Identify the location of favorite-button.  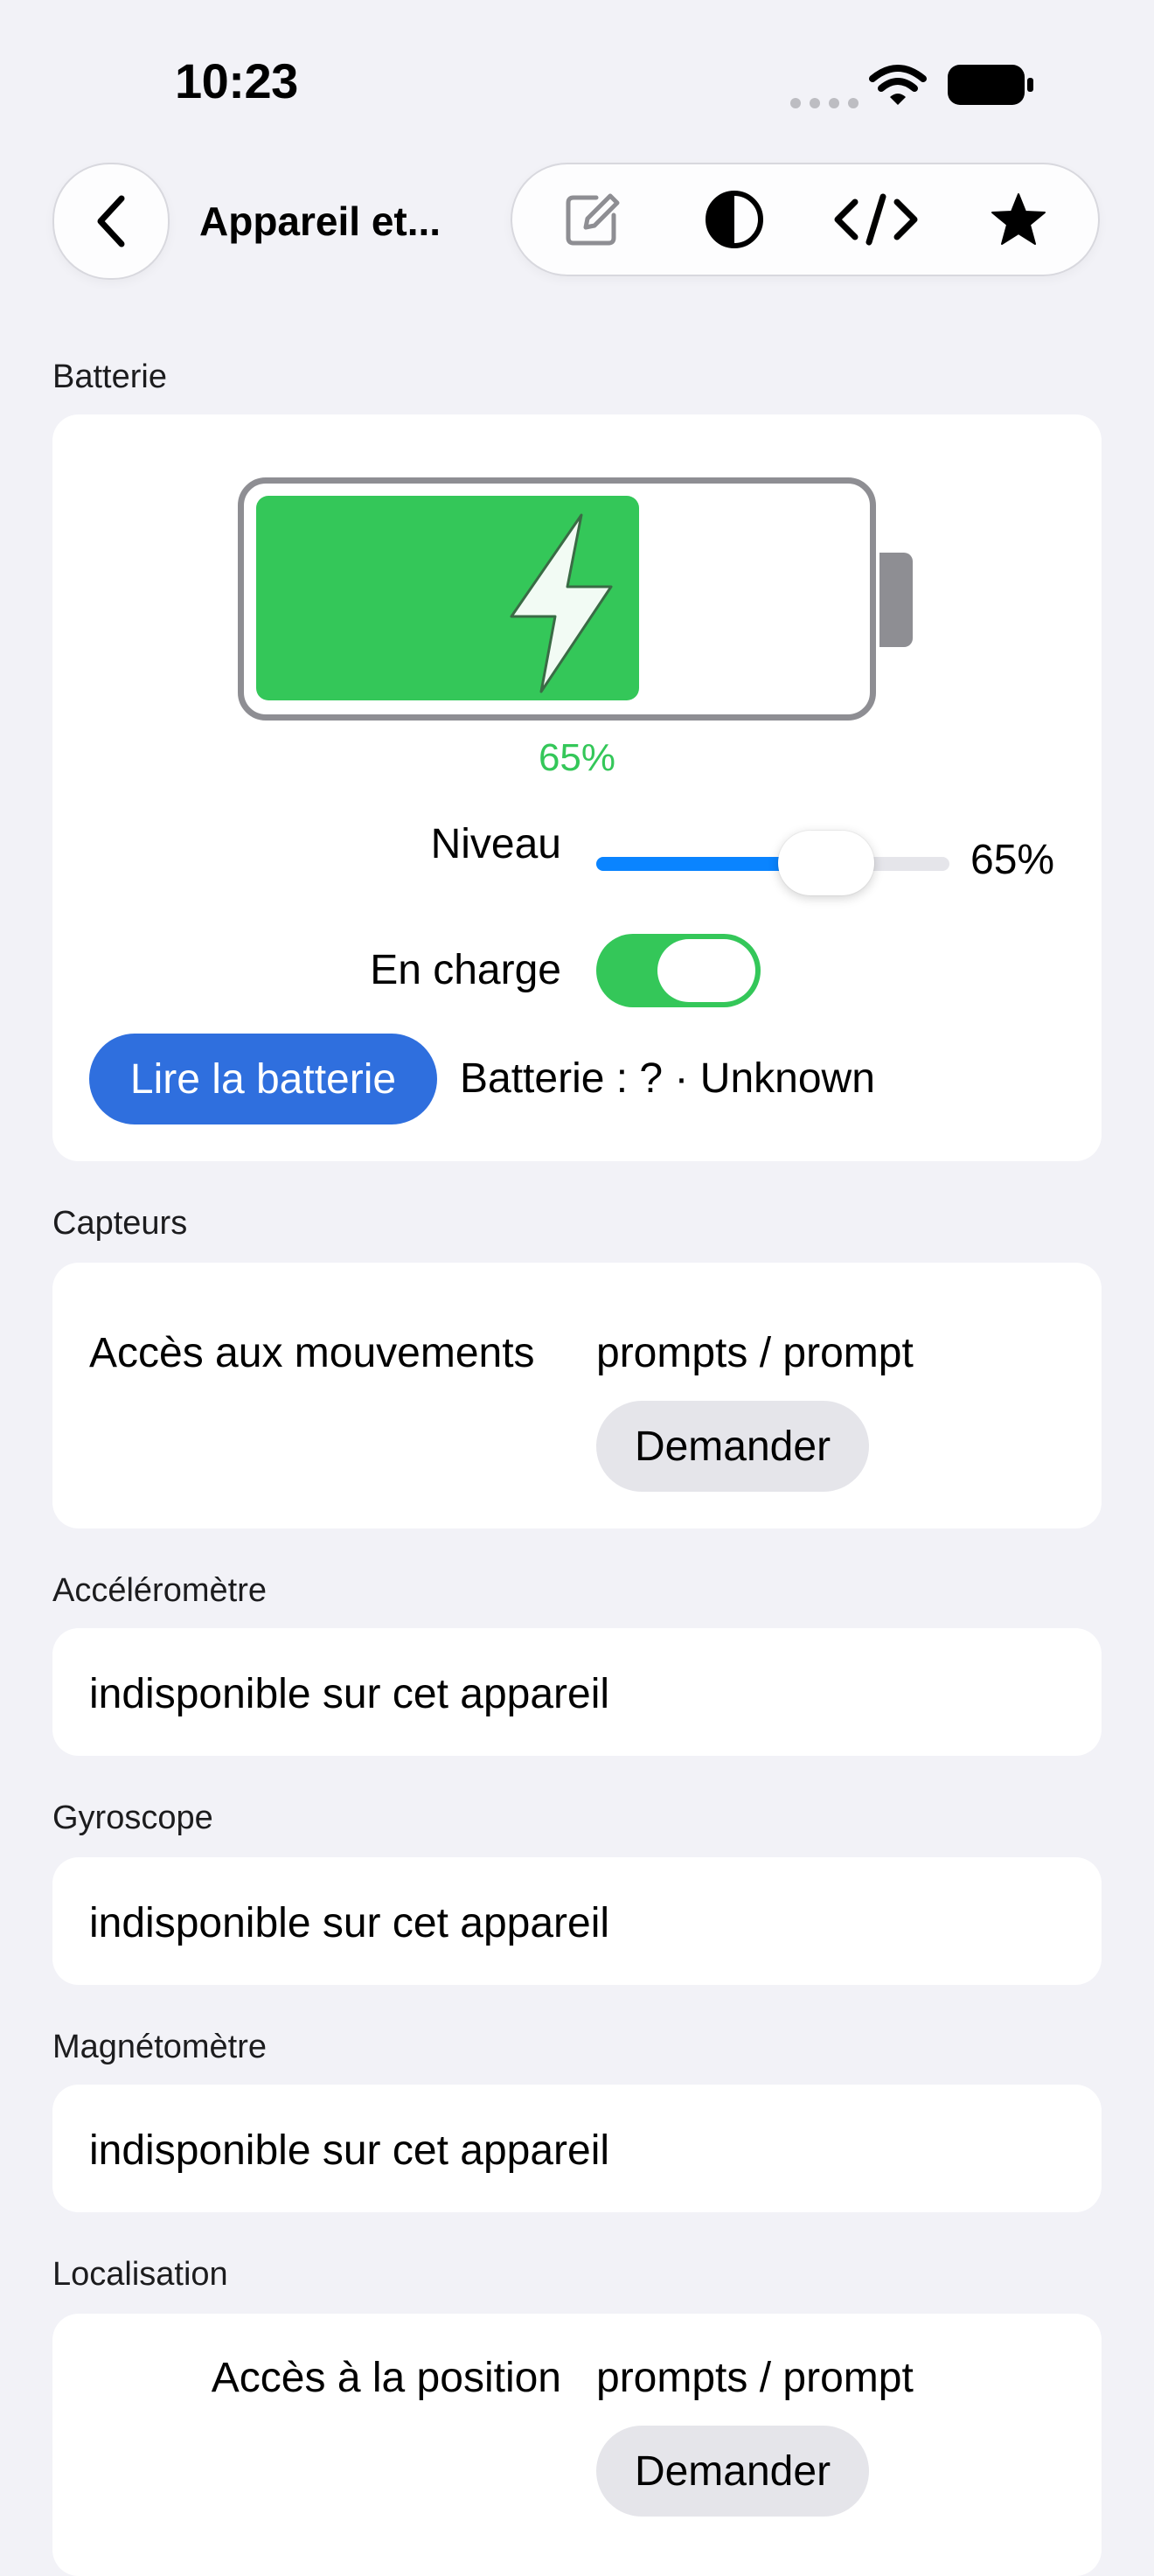
(1018, 219).